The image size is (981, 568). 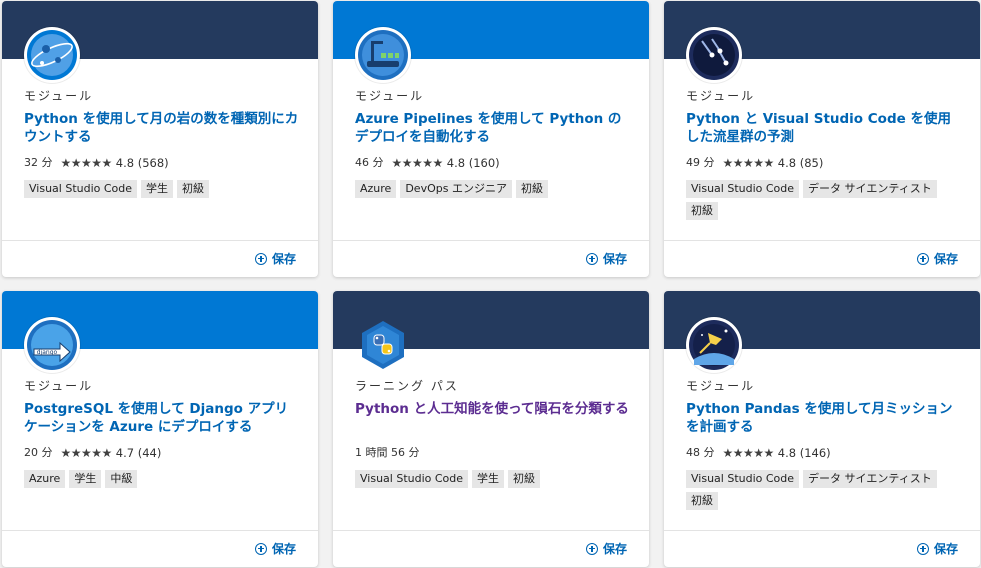 What do you see at coordinates (824, 418) in the screenshot?
I see `card-title-link: Python Pandas を使用して月ミッションを計画する` at bounding box center [824, 418].